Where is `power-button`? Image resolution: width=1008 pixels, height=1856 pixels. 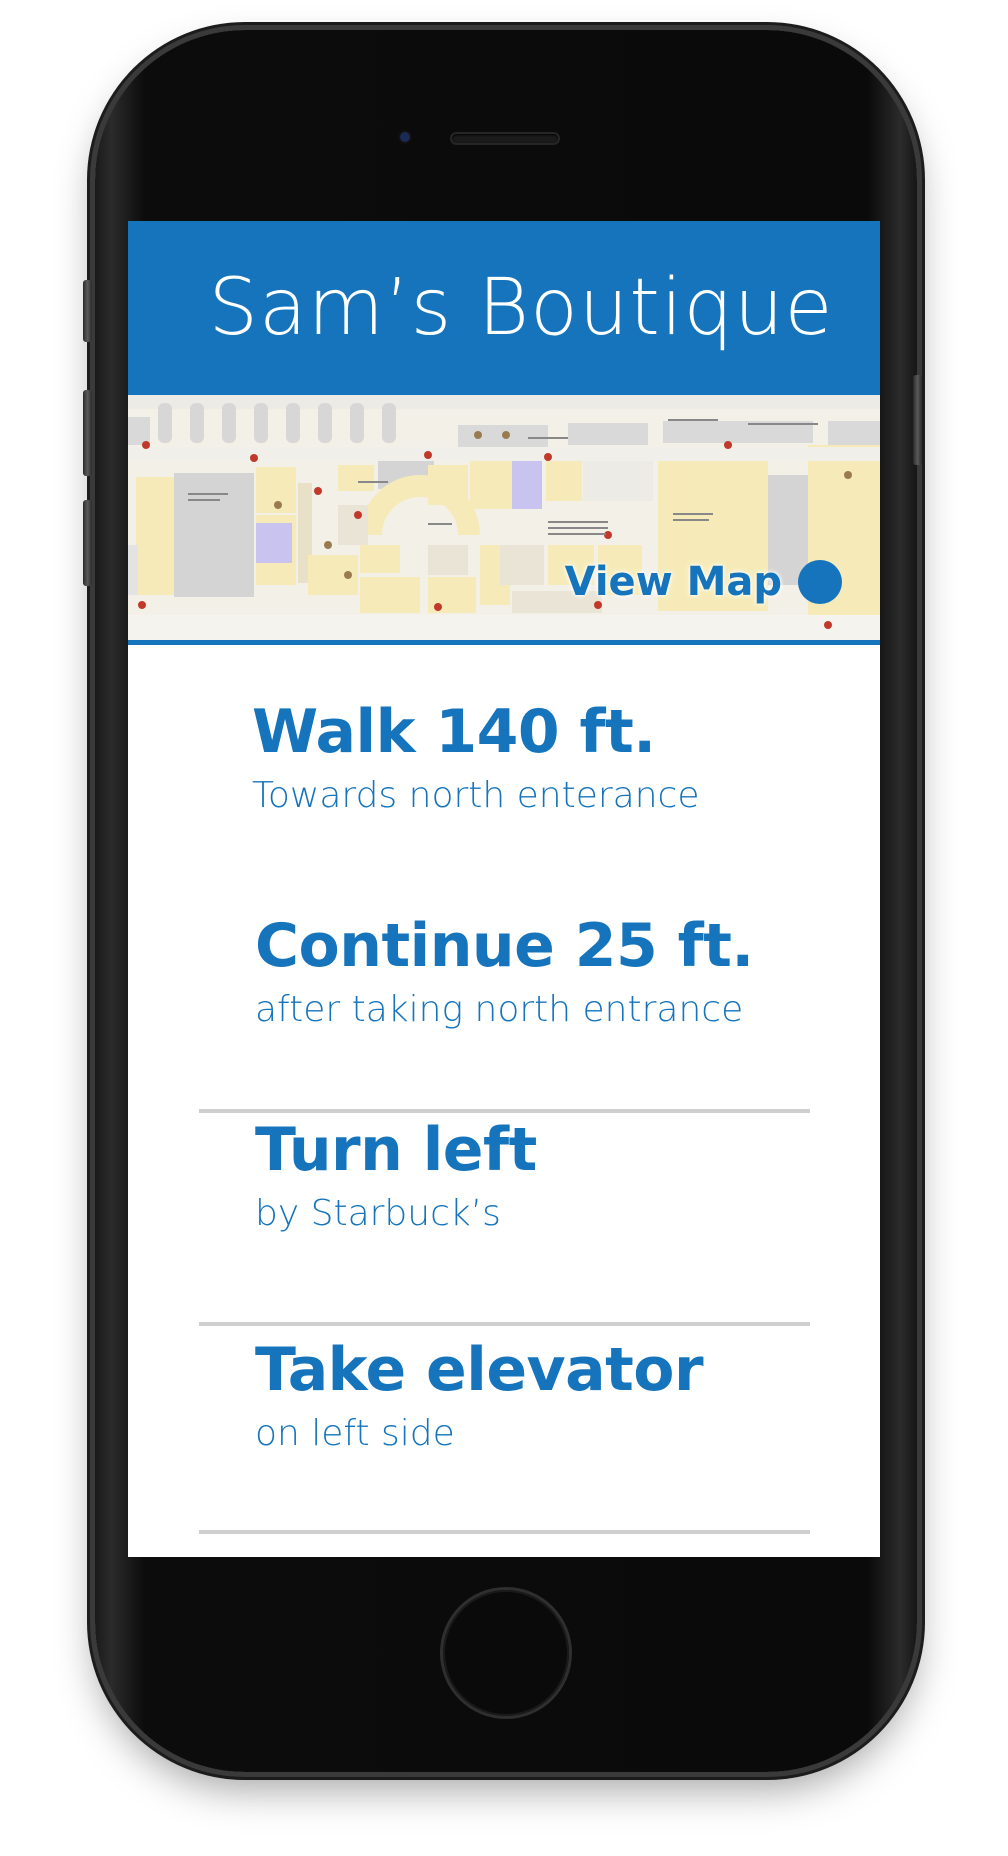
power-button is located at coordinates (917, 420).